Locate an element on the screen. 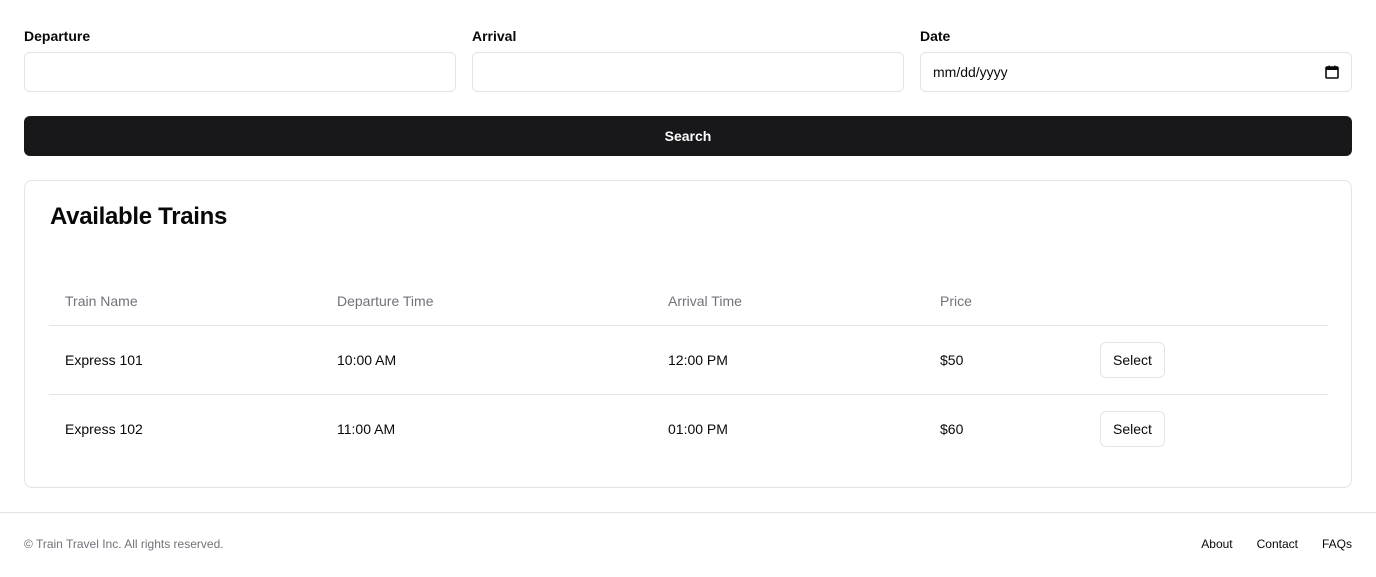 The height and width of the screenshot is (577, 1376). price-cell: $60 is located at coordinates (1004, 428).